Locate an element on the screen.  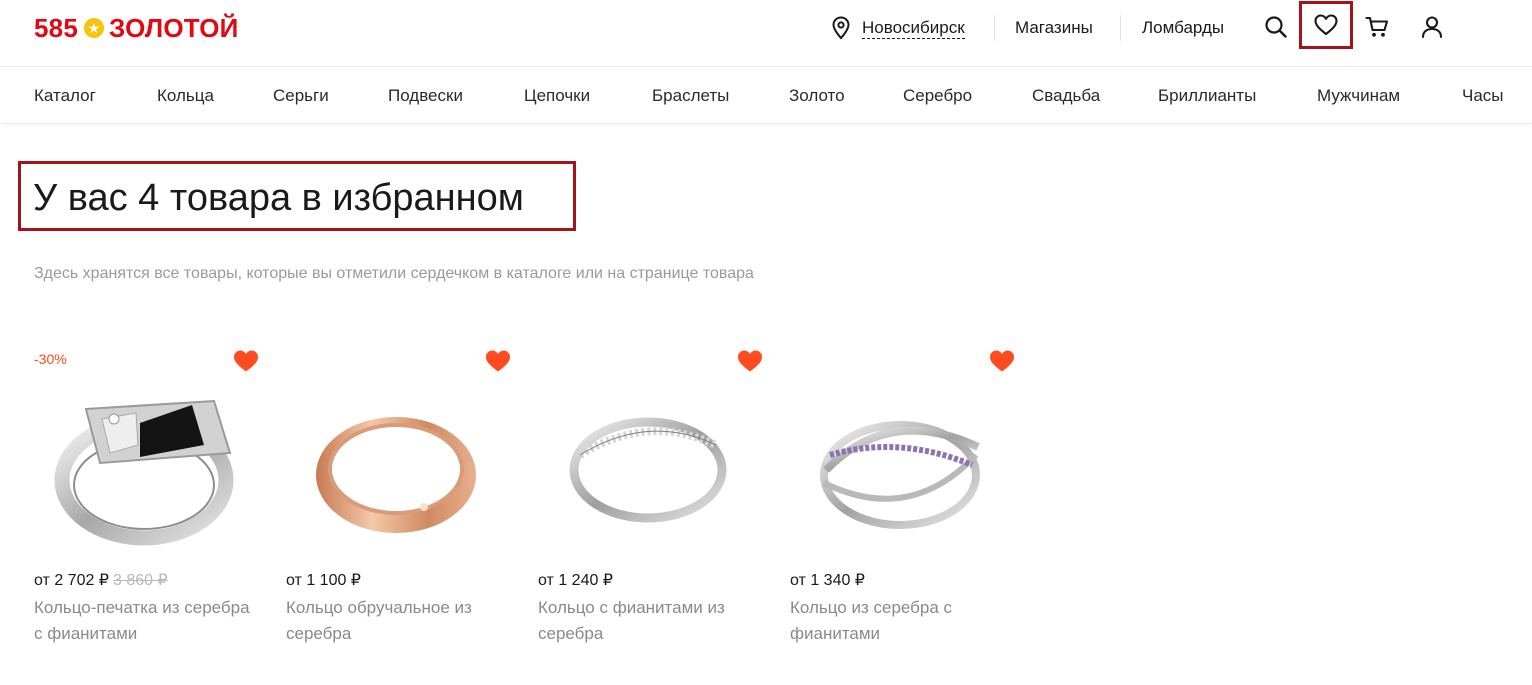
brand-logo: 585 ★ ЗОЛОТОЙ is located at coordinates (136, 28).